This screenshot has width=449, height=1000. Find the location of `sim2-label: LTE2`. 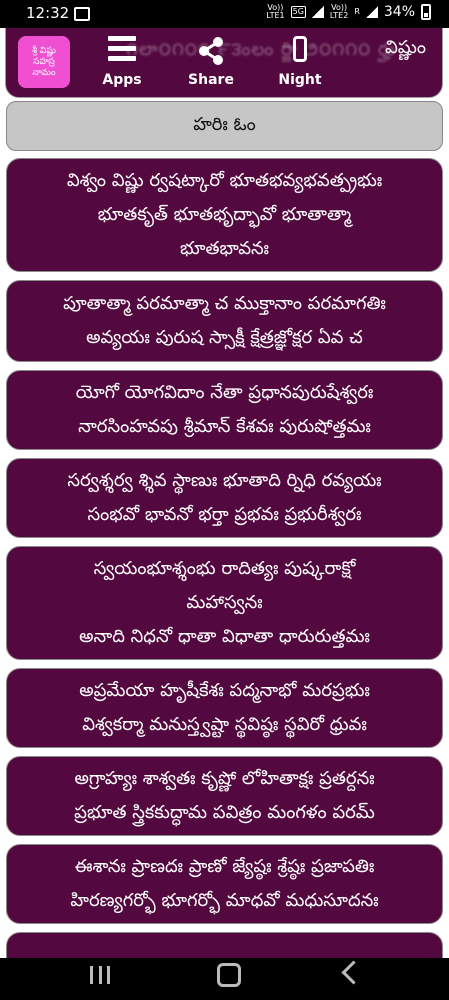

sim2-label: LTE2 is located at coordinates (339, 15).